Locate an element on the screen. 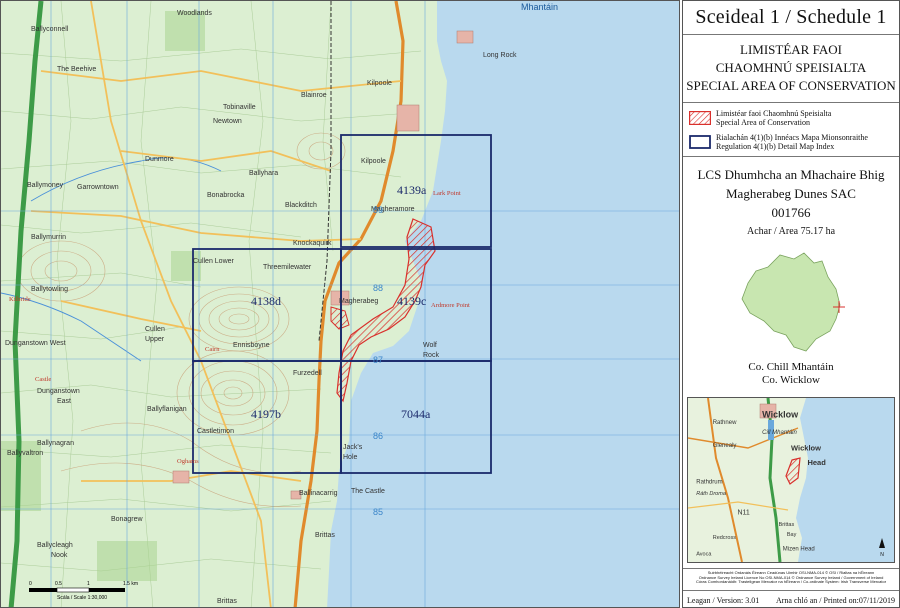  scale-label: Scála / Scale 1:30,000 is located at coordinates (82, 598).